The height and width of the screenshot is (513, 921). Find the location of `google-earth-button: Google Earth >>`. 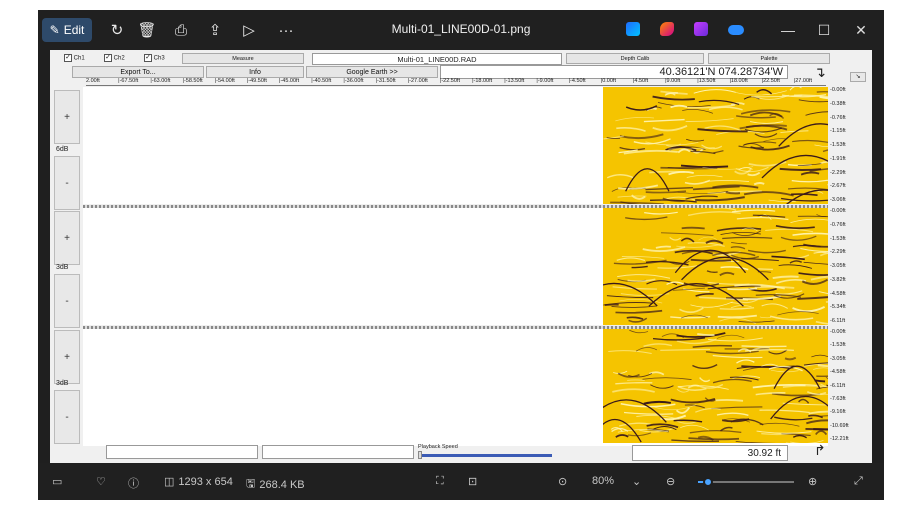

google-earth-button: Google Earth >> is located at coordinates (372, 72).